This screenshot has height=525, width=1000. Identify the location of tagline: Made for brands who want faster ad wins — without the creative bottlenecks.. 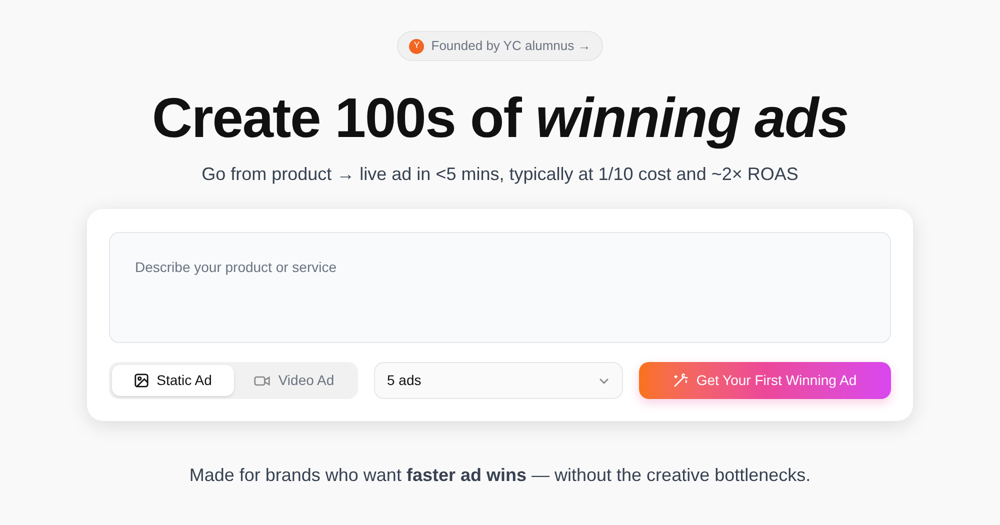
(500, 475).